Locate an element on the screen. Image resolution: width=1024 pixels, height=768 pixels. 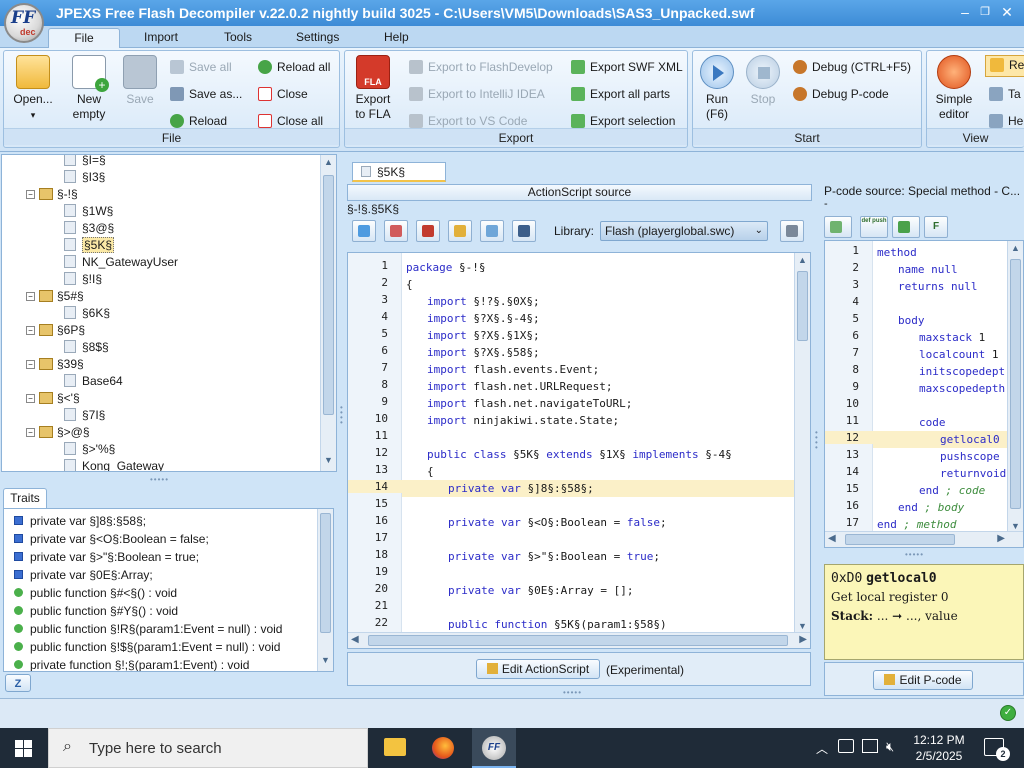
pcode-hscroll-thumb is located at coordinates (900, 539).